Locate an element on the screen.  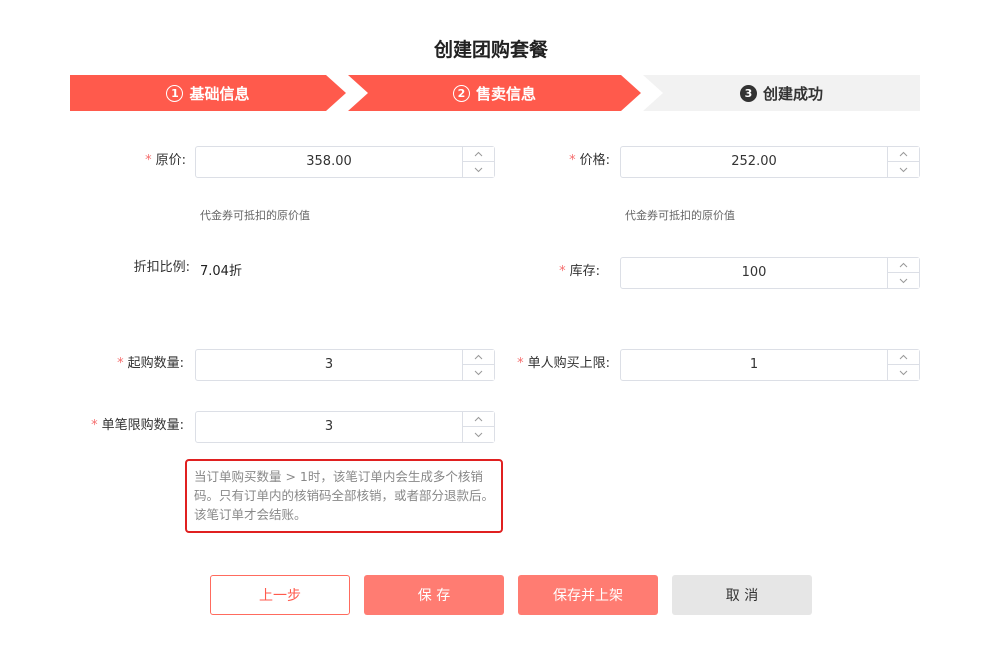
step-created: 3 创建成功 is located at coordinates (781, 93).